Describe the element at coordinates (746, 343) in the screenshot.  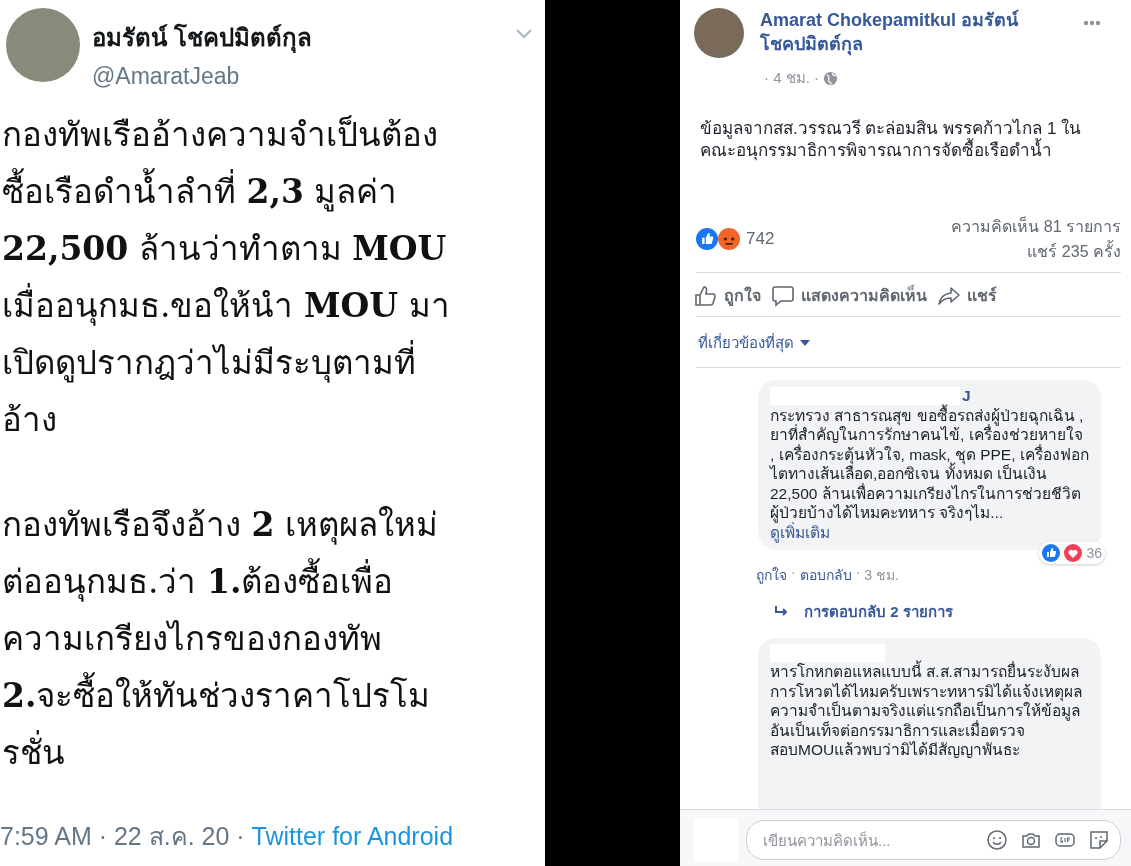
I see `sort-dropdown: ที่เกี่ยวข้องที่สุด` at that location.